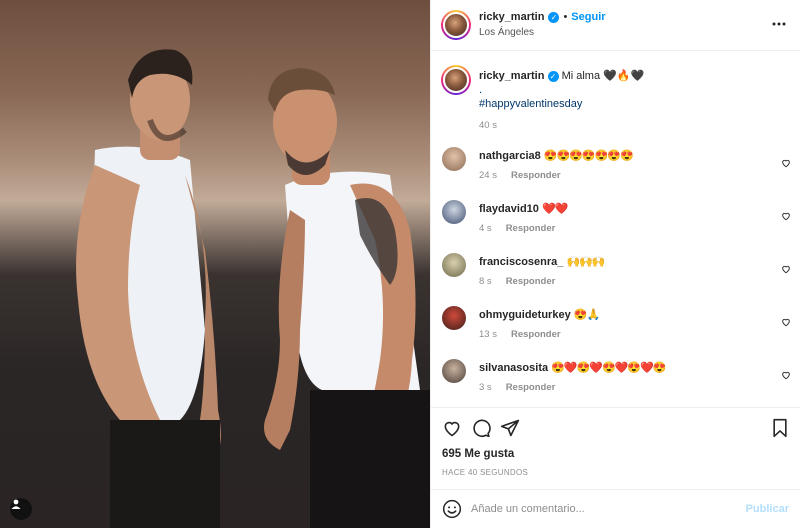 This screenshot has width=800, height=528. Describe the element at coordinates (485, 228) in the screenshot. I see `comment-time: 4 s` at that location.